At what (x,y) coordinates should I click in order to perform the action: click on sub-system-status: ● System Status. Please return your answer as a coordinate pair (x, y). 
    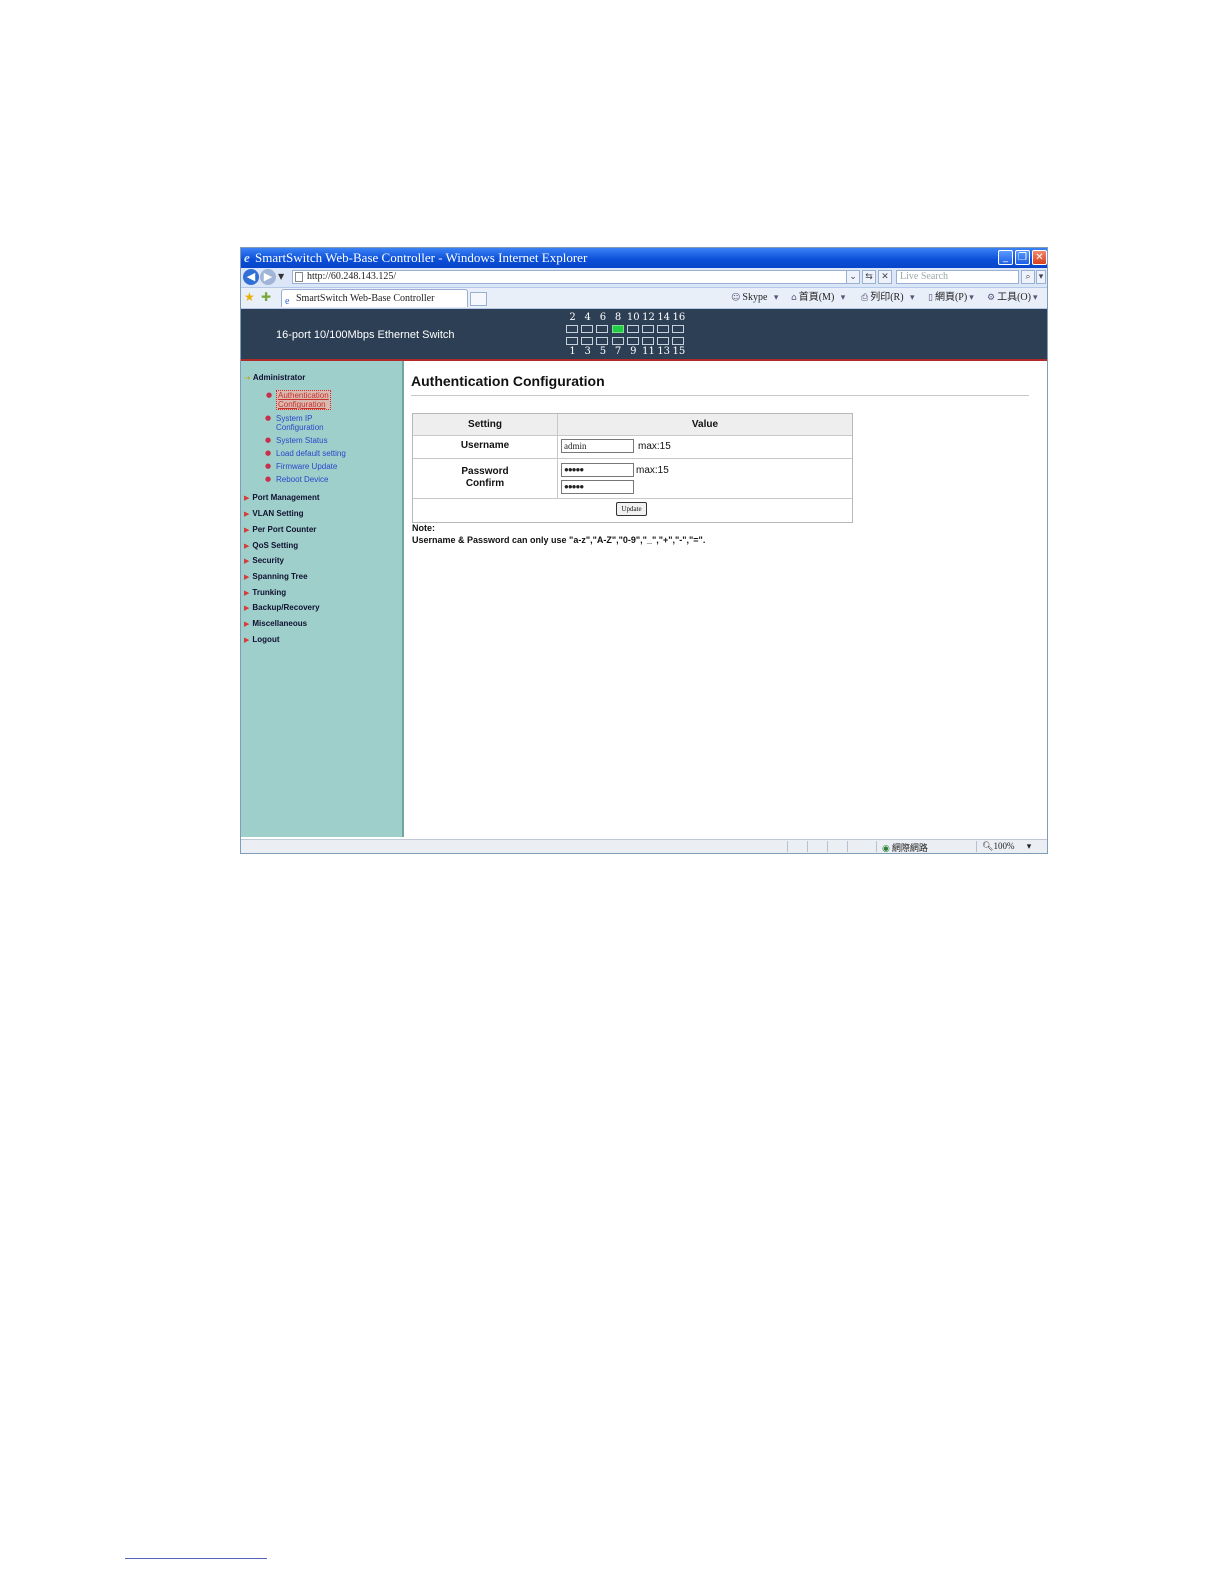
    Looking at the image, I should click on (296, 440).